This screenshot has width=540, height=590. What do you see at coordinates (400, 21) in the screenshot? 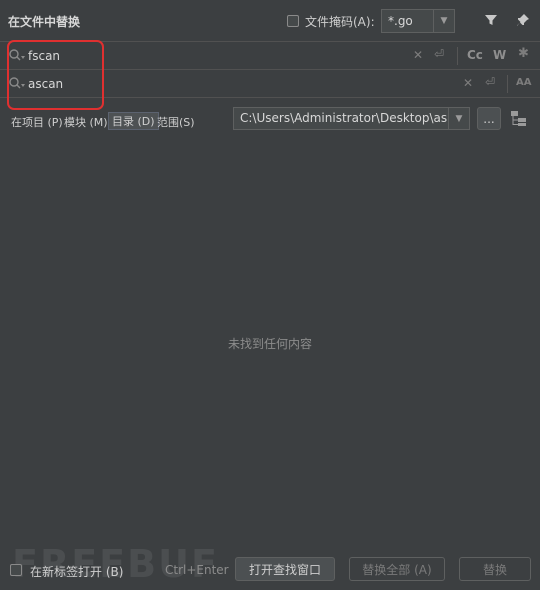
I see `file-mask-value: *.go` at bounding box center [400, 21].